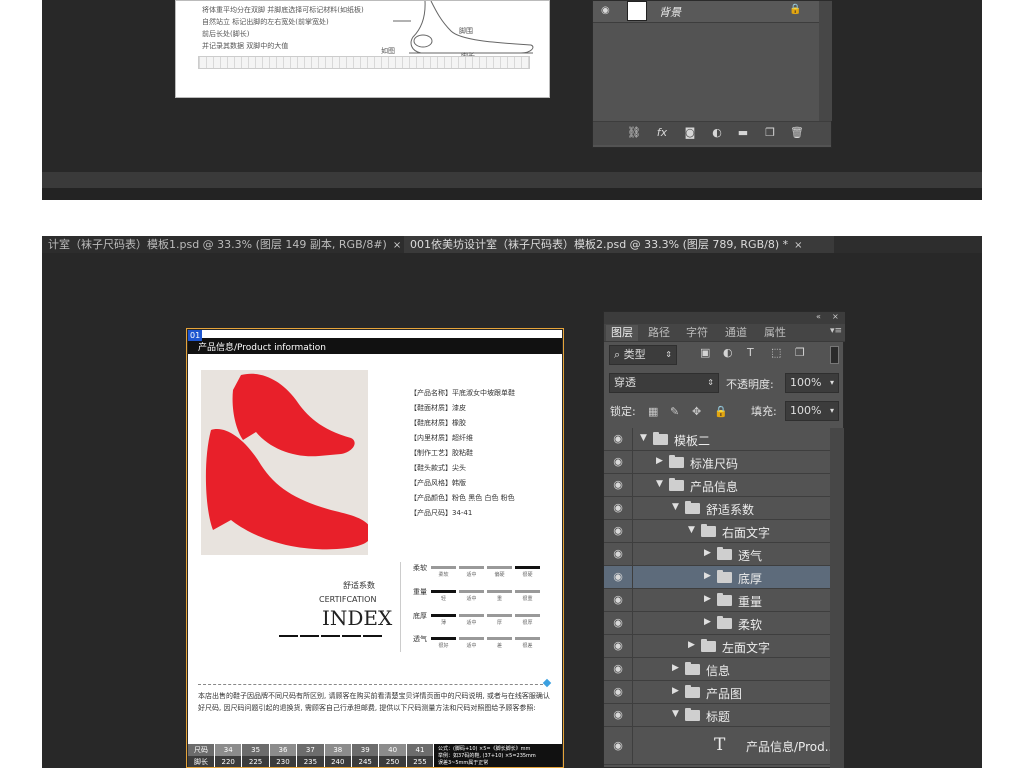 This screenshot has width=1024, height=768. I want to click on lock-icon: 🔒, so click(795, 9).